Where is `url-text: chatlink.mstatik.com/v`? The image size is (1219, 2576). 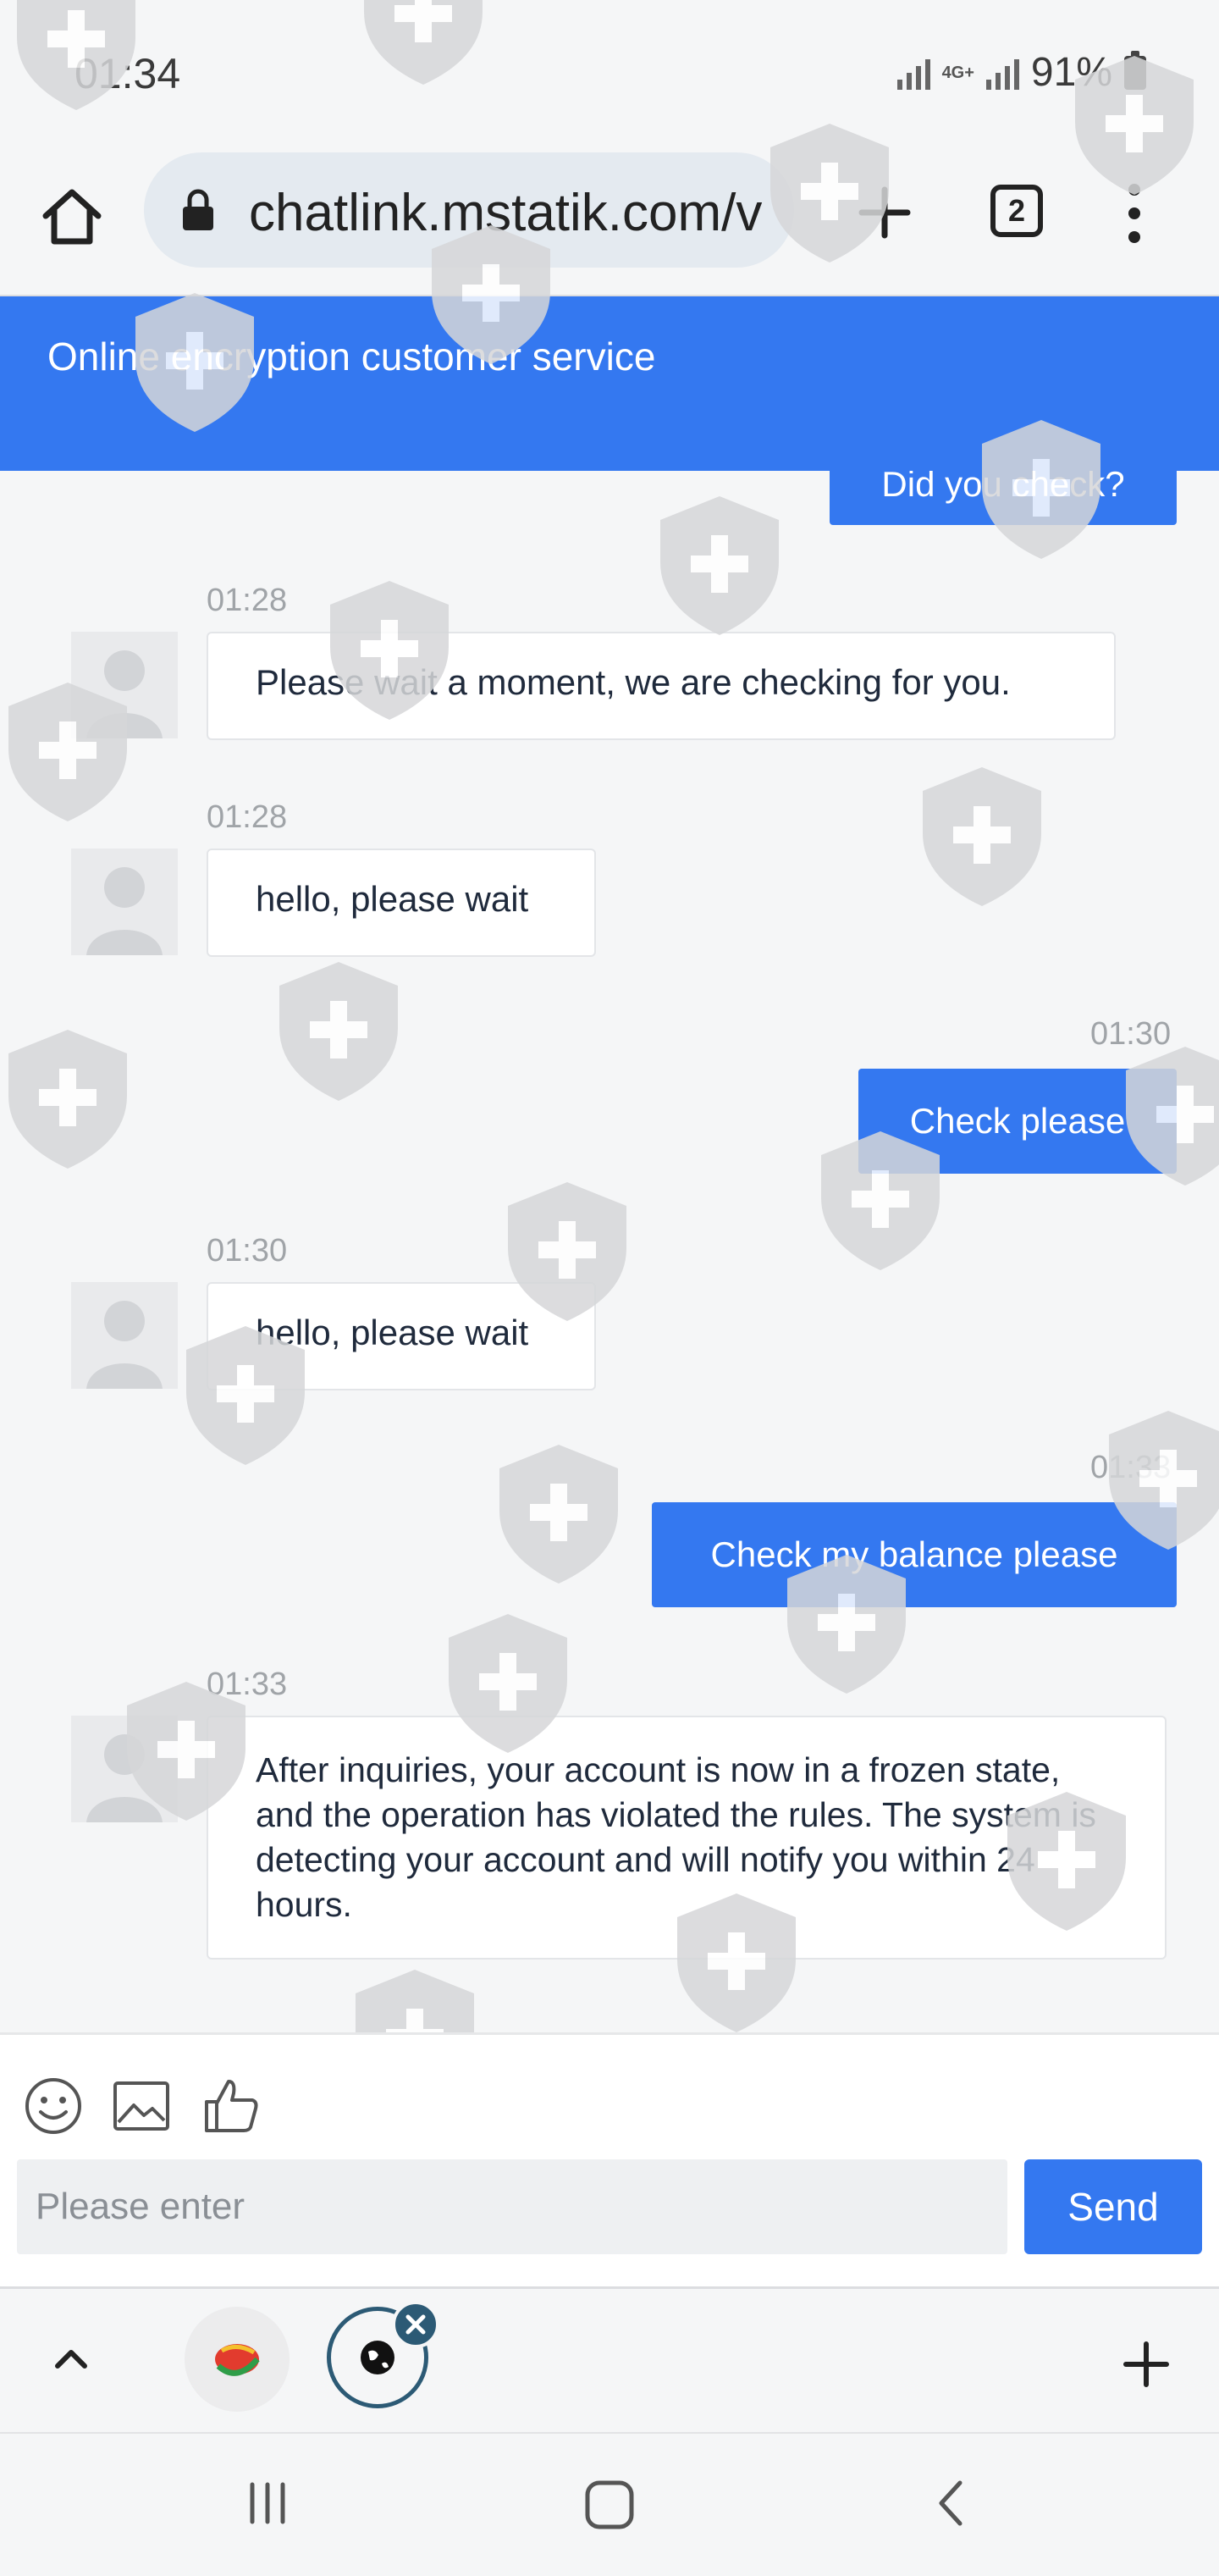 url-text: chatlink.mstatik.com/v is located at coordinates (515, 213).